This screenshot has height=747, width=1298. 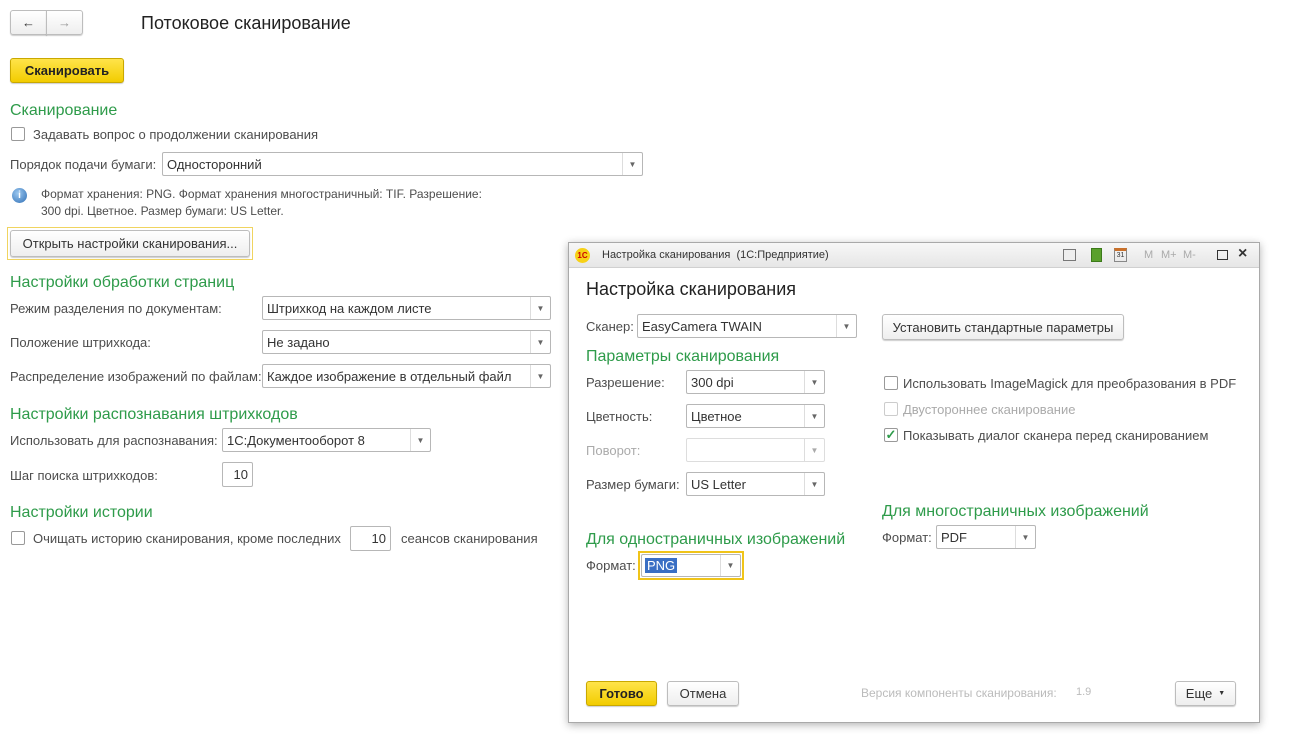 What do you see at coordinates (116, 308) in the screenshot?
I see `split-label: Режим разделения по документам:` at bounding box center [116, 308].